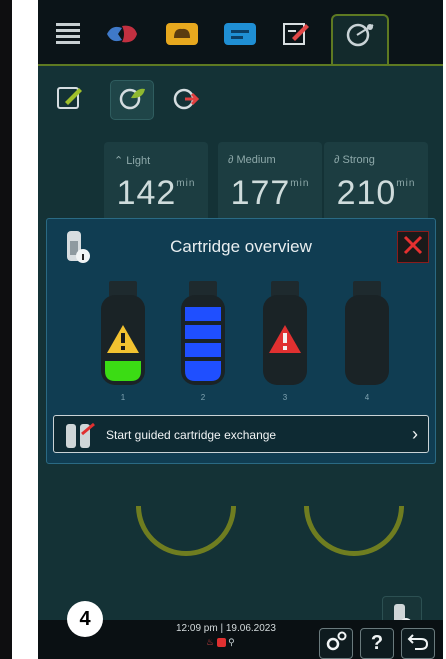  I want to click on dialog-header: Cartridge overview, so click(241, 248).